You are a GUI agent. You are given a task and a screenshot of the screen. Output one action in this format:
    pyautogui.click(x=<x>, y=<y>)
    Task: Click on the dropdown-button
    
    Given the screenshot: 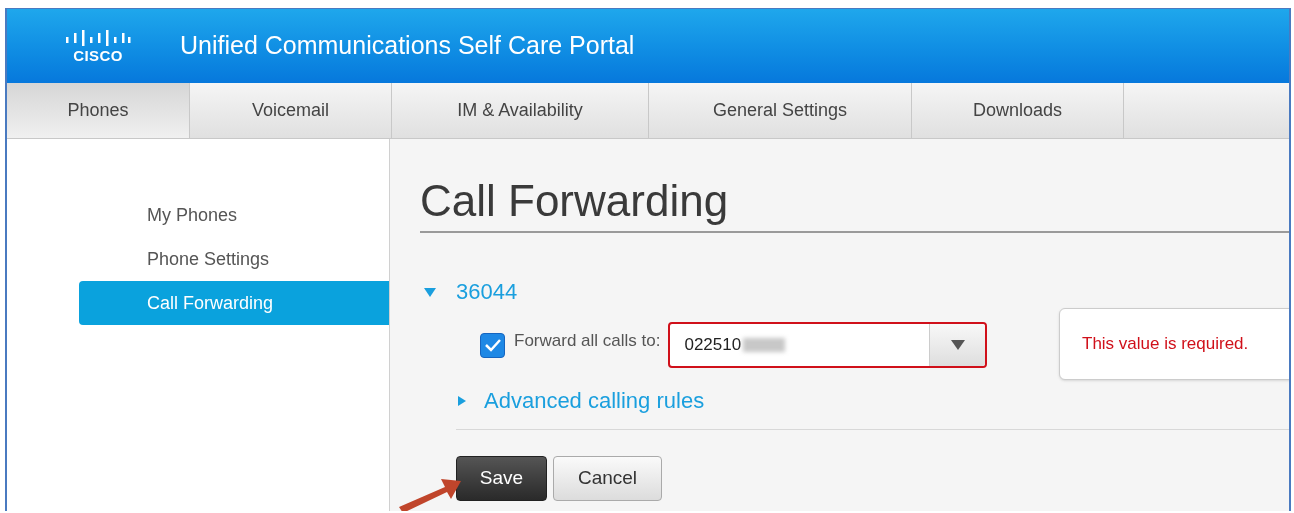 What is the action you would take?
    pyautogui.click(x=957, y=345)
    